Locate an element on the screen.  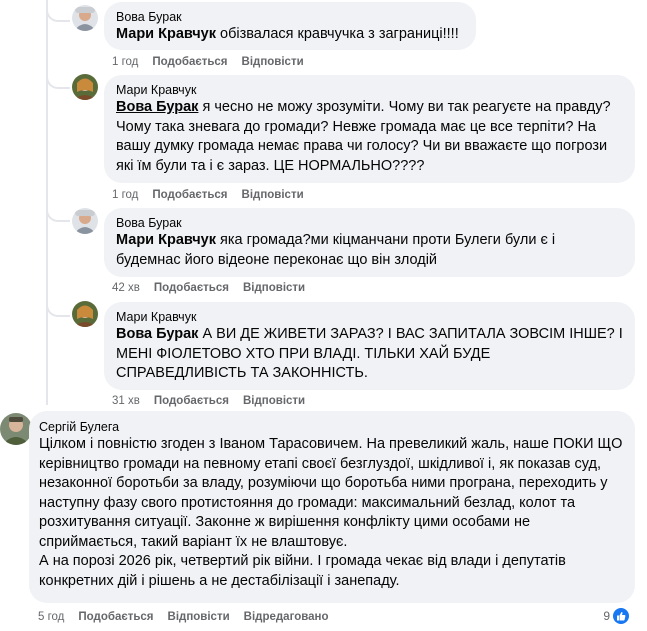
comment-time: 5 год is located at coordinates (51, 617).